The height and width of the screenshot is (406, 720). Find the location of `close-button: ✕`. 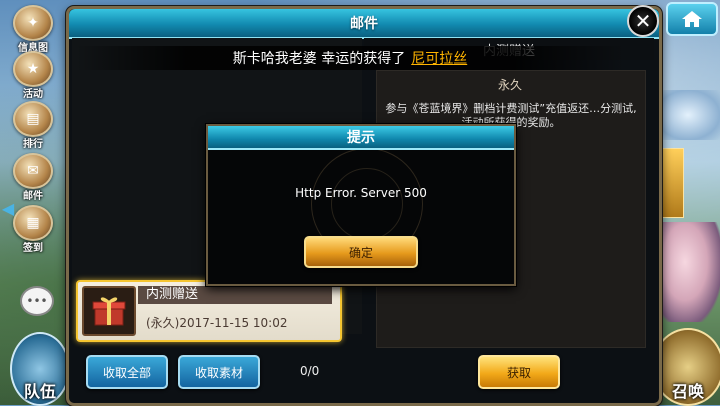

close-button: ✕ is located at coordinates (643, 21).